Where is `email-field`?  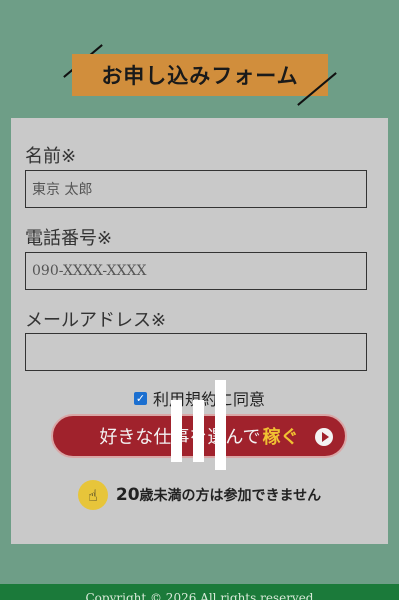 email-field is located at coordinates (196, 352).